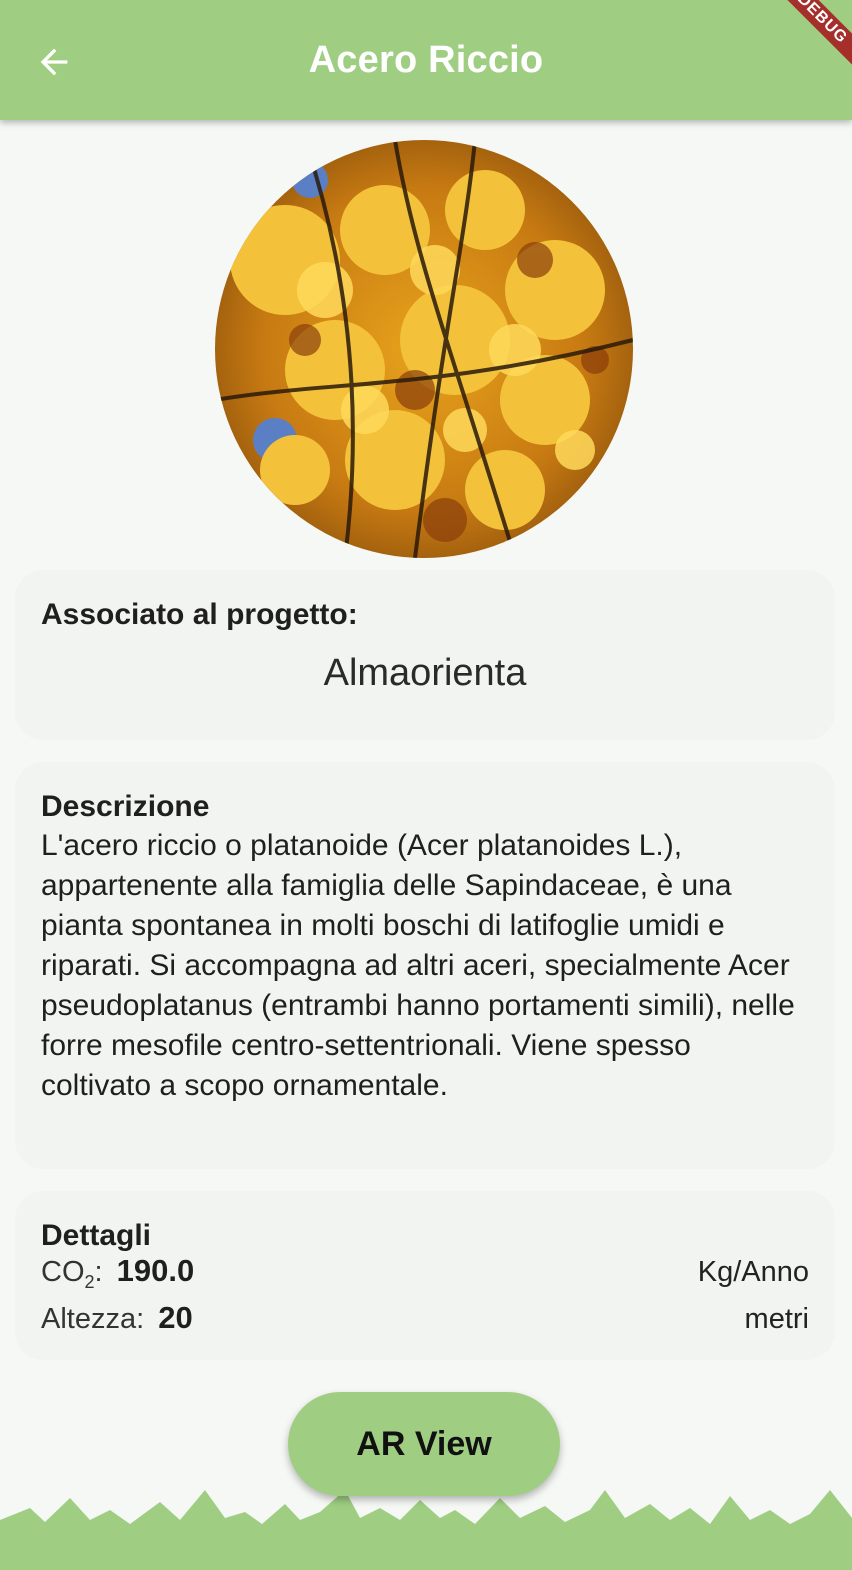  I want to click on height-label: Altezza:, so click(93, 1318).